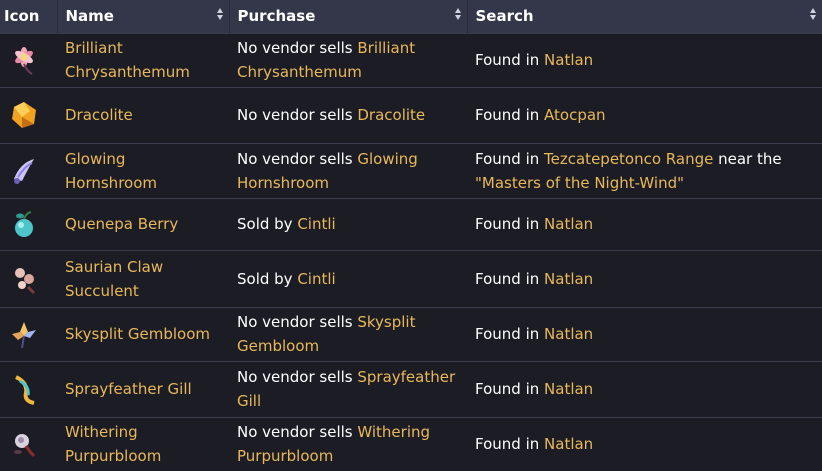  I want to click on name-cell: Sprayfeather Gill, so click(143, 388).